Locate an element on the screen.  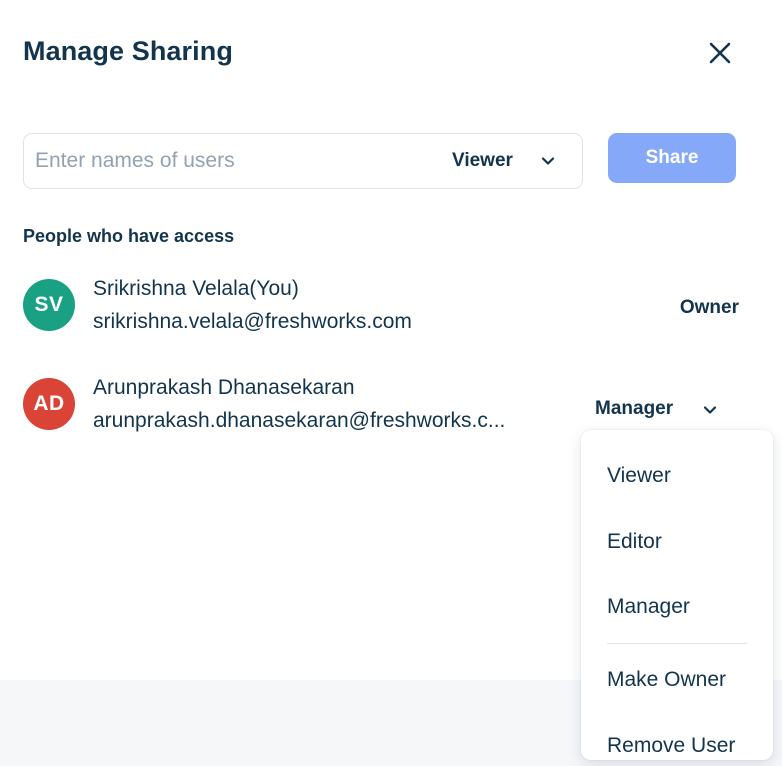
close-icon is located at coordinates (720, 53).